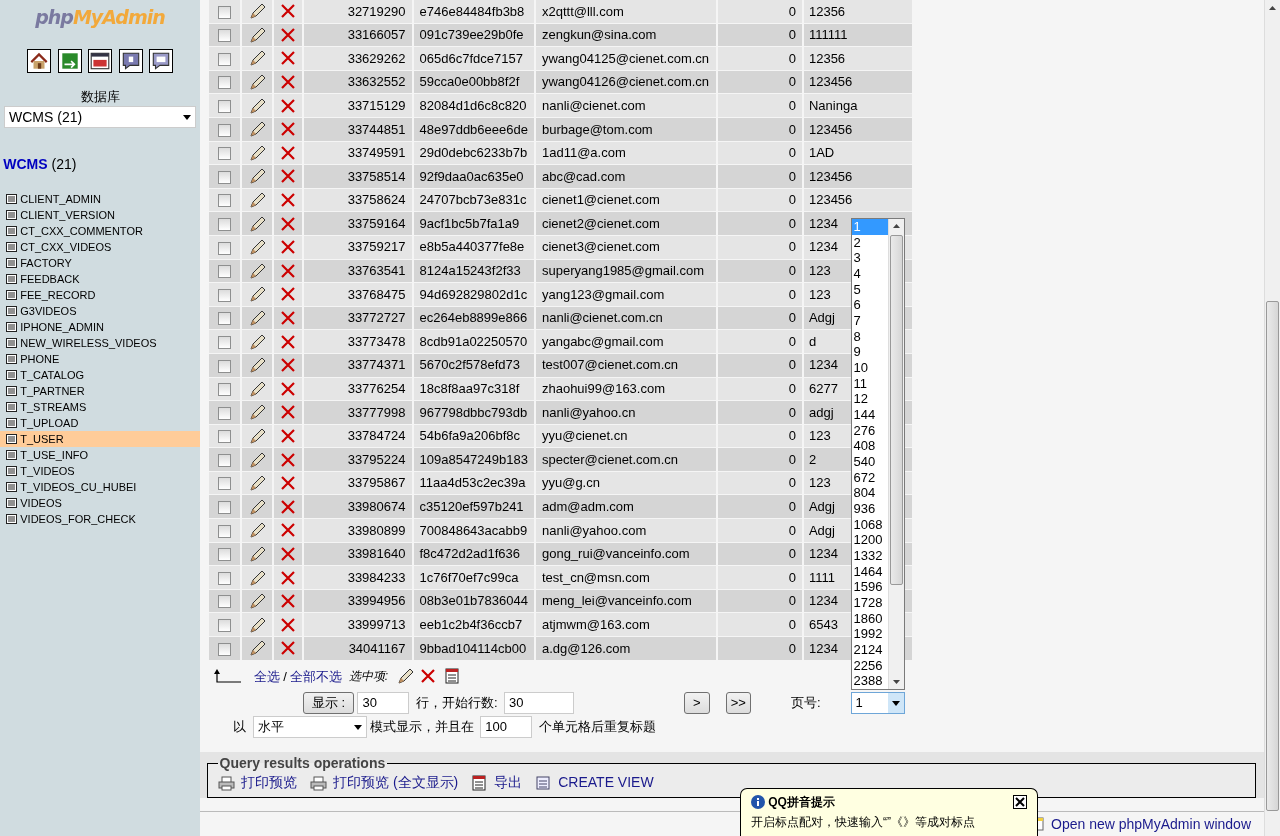  I want to click on table-link: CLIENT_VERSION, so click(100, 215).